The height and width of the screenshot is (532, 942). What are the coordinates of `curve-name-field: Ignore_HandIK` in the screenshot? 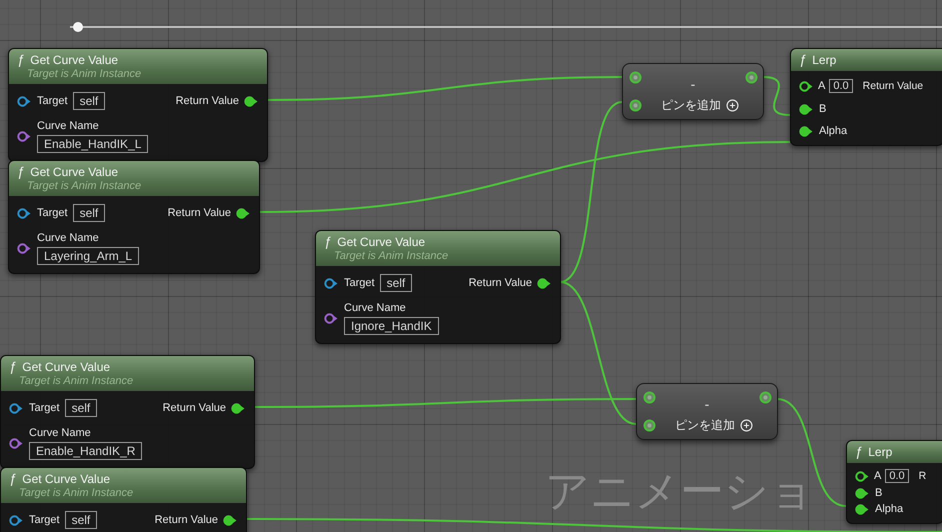 It's located at (391, 326).